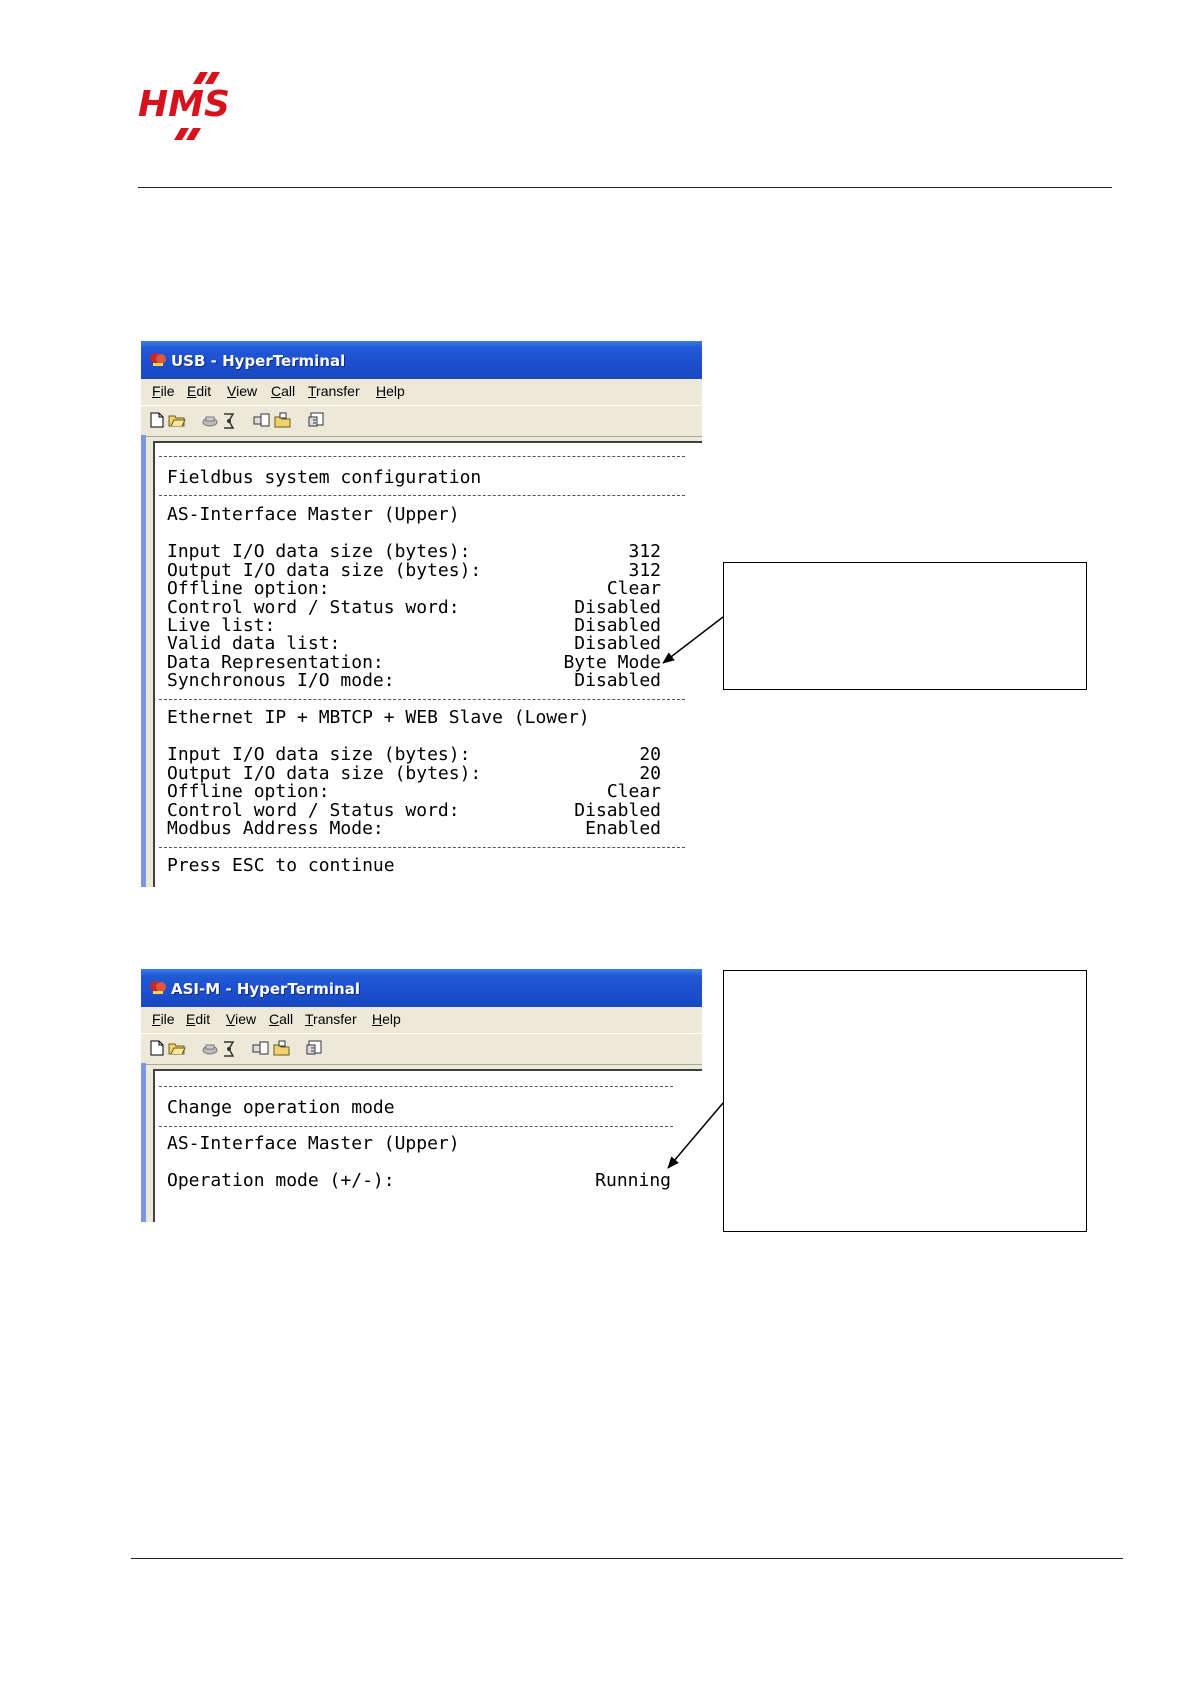  What do you see at coordinates (693, 892) in the screenshot?
I see `callout-arrow` at bounding box center [693, 892].